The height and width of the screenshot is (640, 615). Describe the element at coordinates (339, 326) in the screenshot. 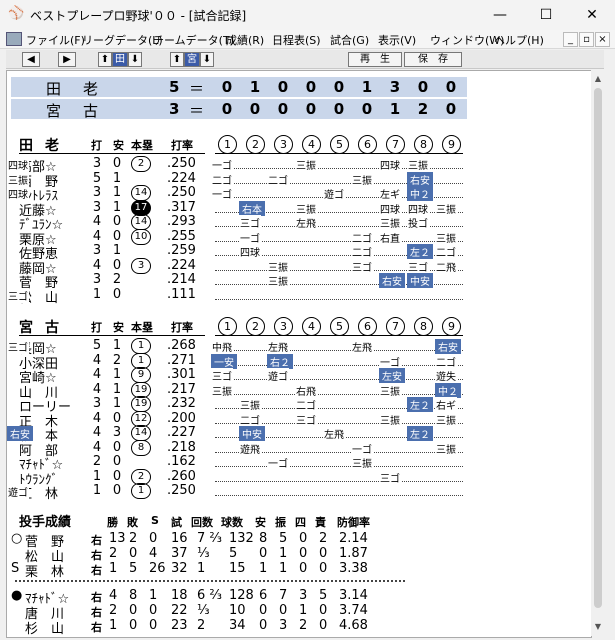

I see `inning-number-badge: 5` at that location.